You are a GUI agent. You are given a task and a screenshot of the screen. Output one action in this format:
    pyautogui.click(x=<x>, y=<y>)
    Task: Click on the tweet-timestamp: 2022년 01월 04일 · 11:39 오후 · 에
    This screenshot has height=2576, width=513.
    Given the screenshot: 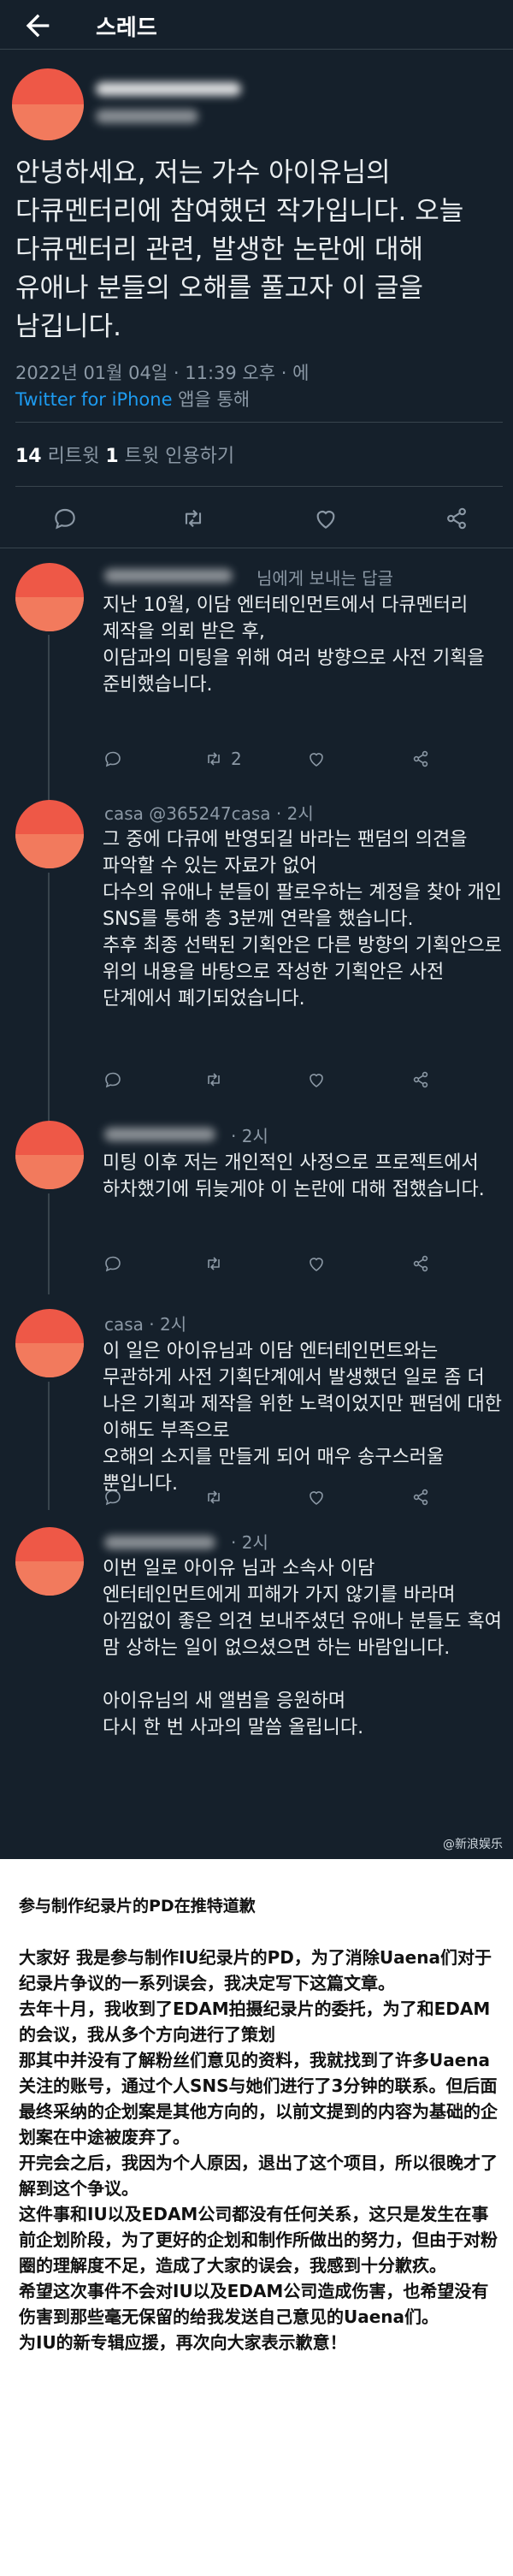 What is the action you would take?
    pyautogui.click(x=162, y=372)
    